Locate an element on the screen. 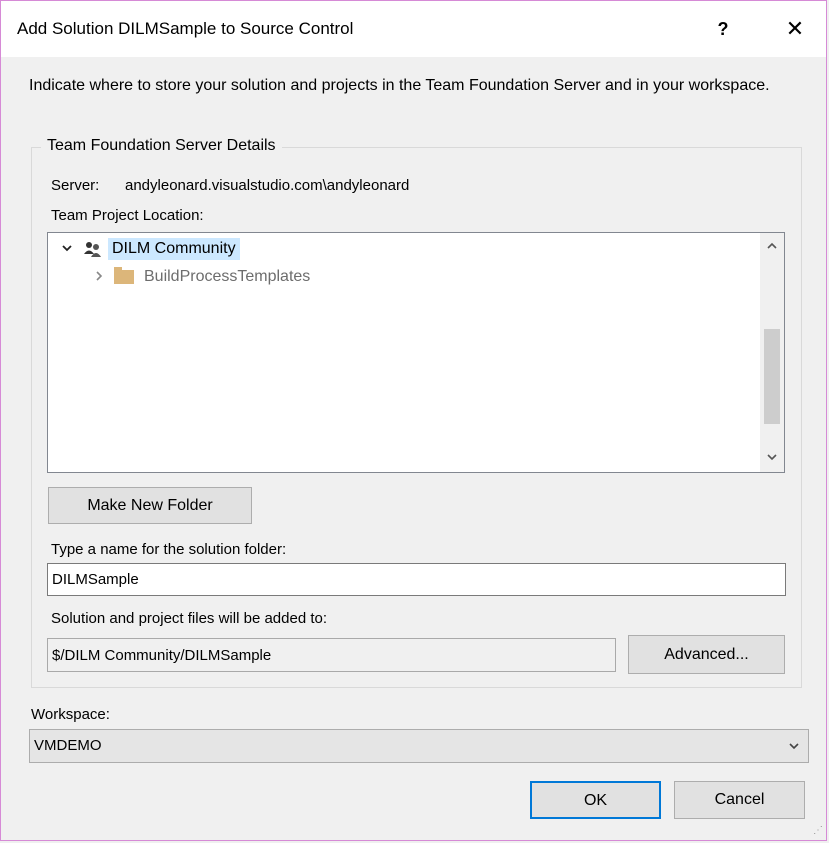  solution-folder-label: Type a name for the solution folder: is located at coordinates (169, 549).